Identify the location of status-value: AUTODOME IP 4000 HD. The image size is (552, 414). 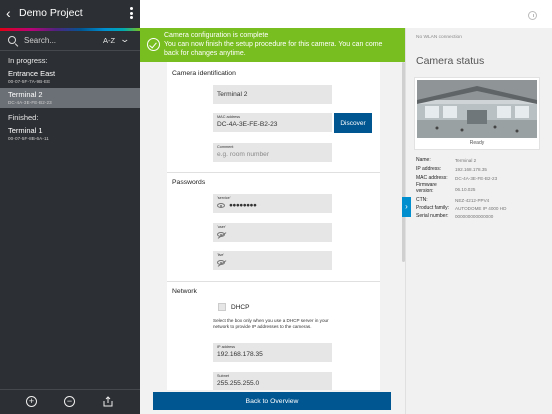
(481, 208).